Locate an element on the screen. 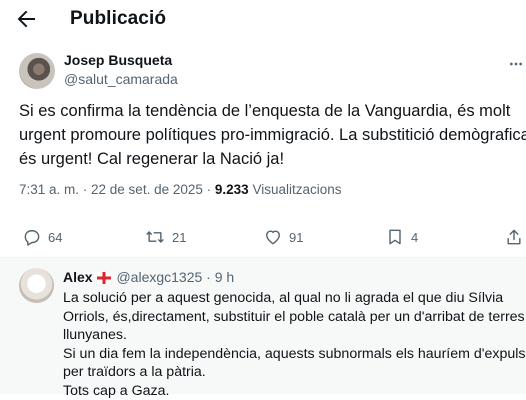 Image resolution: width=526 pixels, height=400 pixels. repost-icon is located at coordinates (155, 237).